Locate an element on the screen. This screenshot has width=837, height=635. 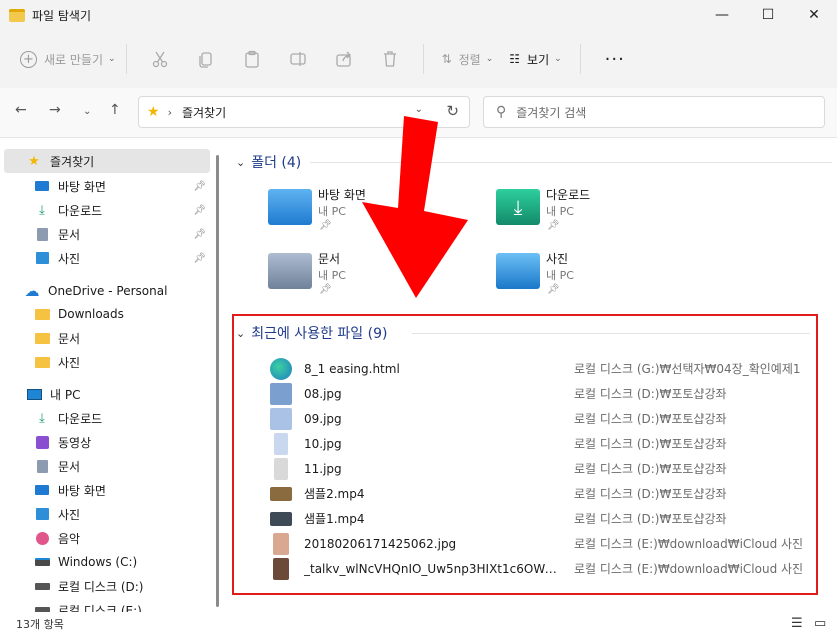
sidebar-item-documents: 문서 📌︎ is located at coordinates (106, 234).